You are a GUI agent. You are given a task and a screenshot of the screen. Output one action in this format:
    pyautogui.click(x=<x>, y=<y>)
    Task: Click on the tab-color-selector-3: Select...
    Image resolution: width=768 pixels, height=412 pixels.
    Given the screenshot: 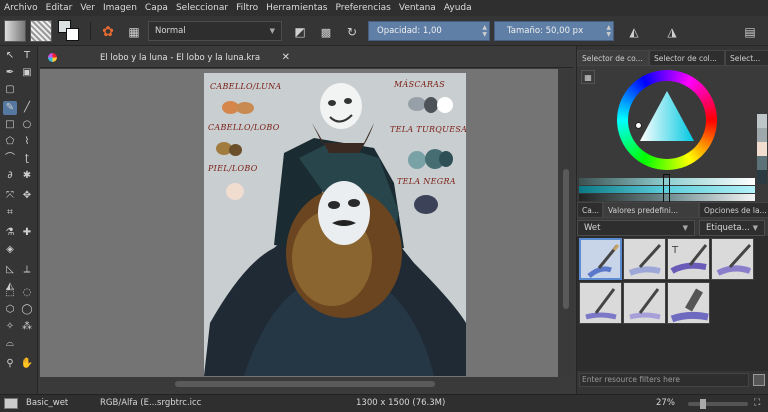 What is the action you would take?
    pyautogui.click(x=746, y=58)
    